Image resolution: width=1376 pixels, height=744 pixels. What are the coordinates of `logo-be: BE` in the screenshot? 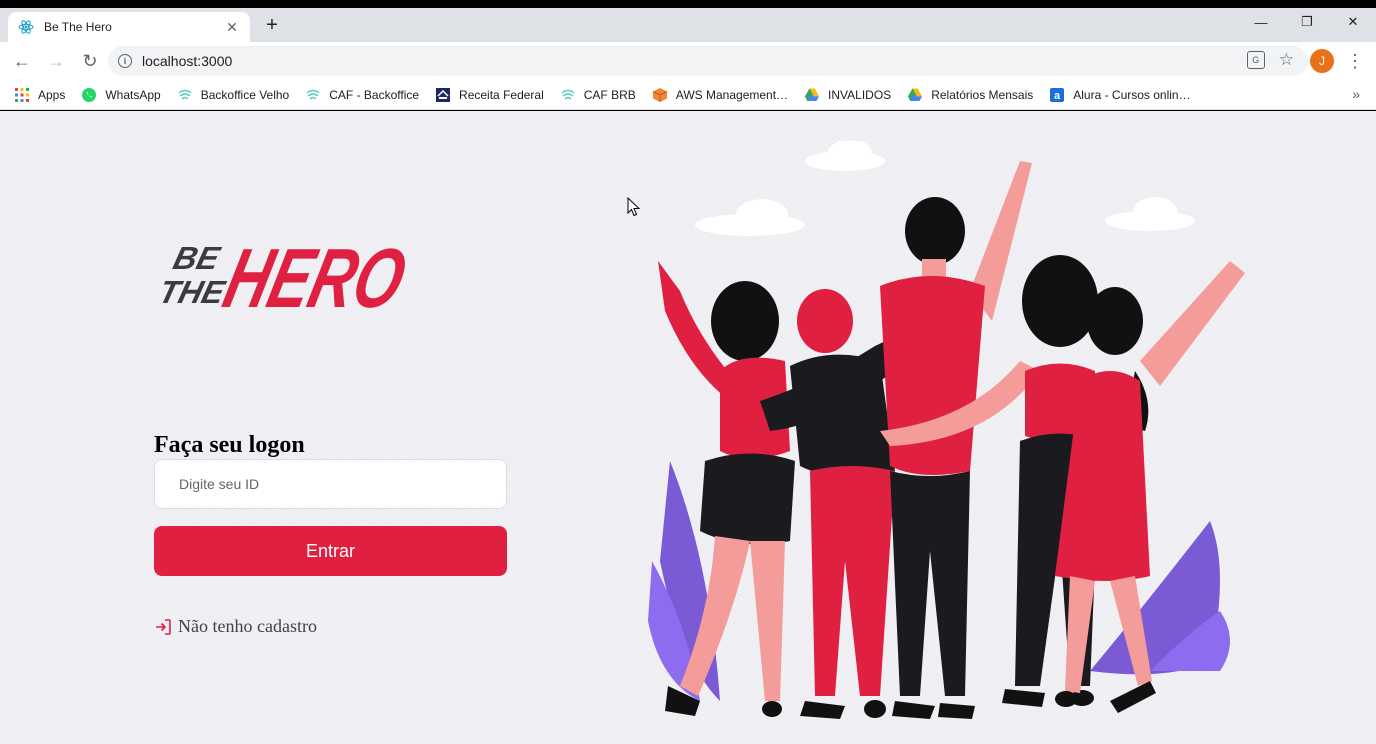 It's located at (197, 257).